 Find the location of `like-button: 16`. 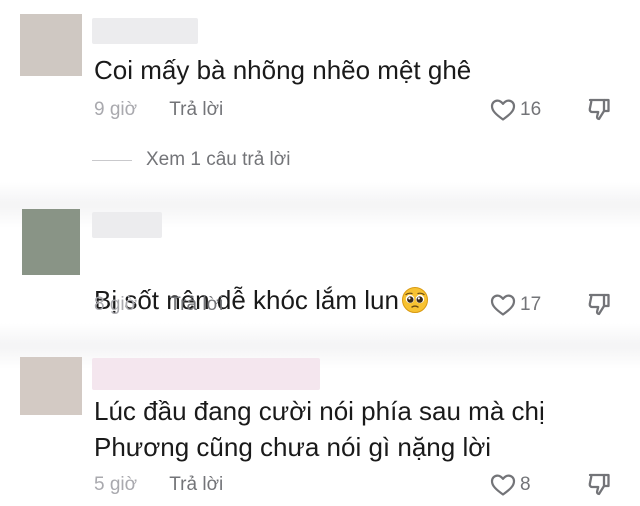

like-button: 16 is located at coordinates (515, 110).